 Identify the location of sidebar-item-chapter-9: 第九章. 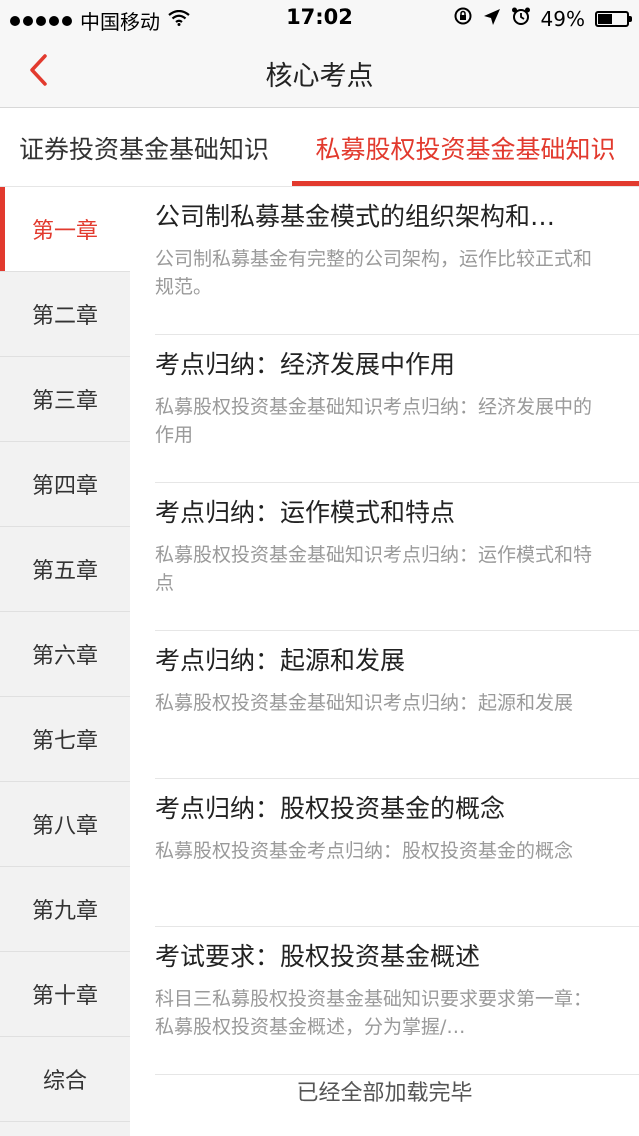
(65, 909).